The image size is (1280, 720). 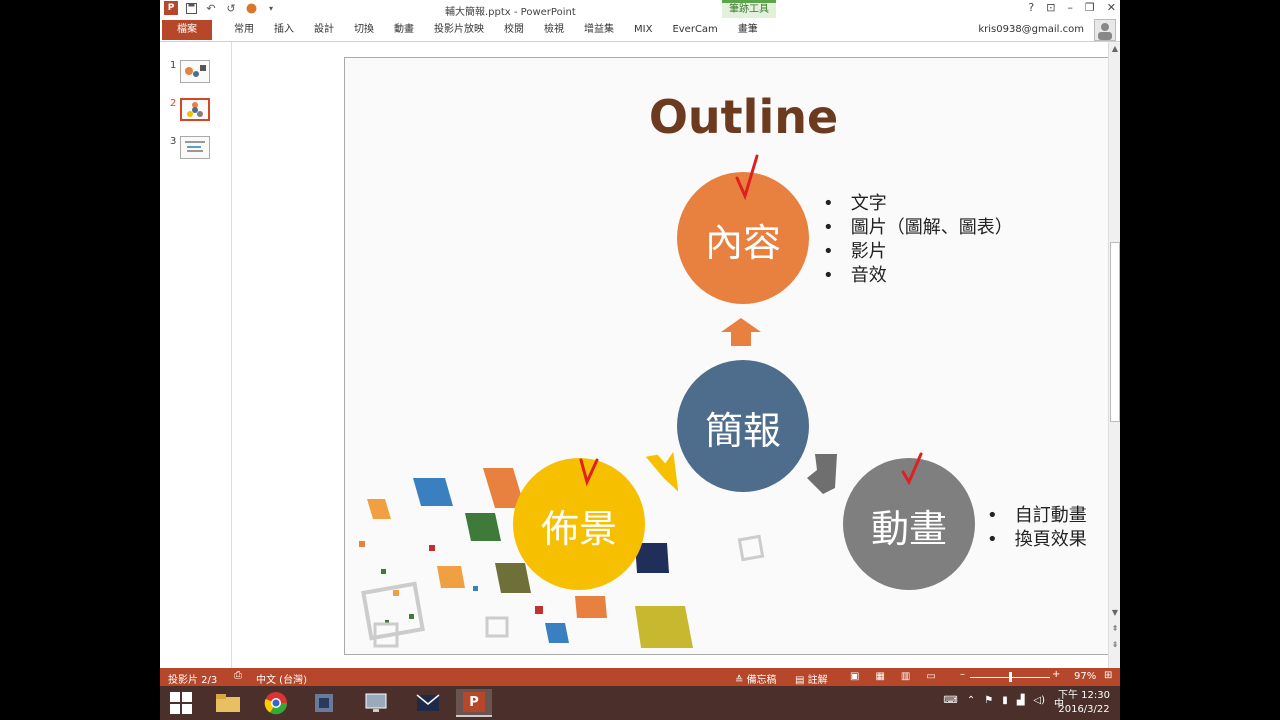 I want to click on ribbon-tab: 校閱, so click(x=514, y=30).